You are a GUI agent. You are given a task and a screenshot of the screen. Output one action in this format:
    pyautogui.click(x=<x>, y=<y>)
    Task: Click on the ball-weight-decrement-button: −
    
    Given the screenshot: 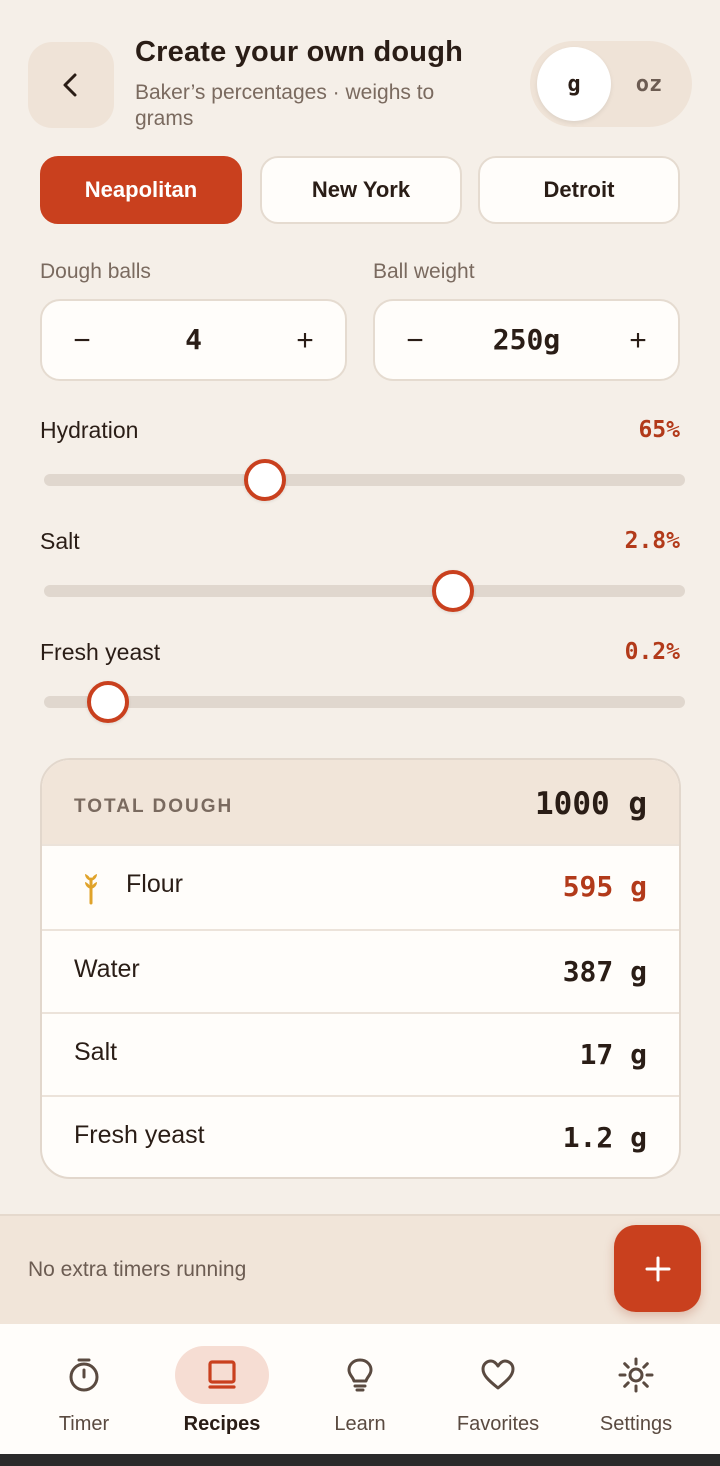 What is the action you would take?
    pyautogui.click(x=415, y=341)
    